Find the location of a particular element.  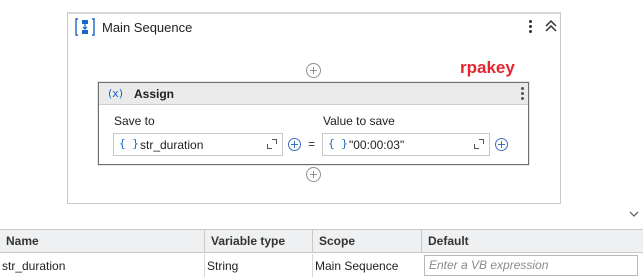

assign-title: Assign is located at coordinates (154, 94).